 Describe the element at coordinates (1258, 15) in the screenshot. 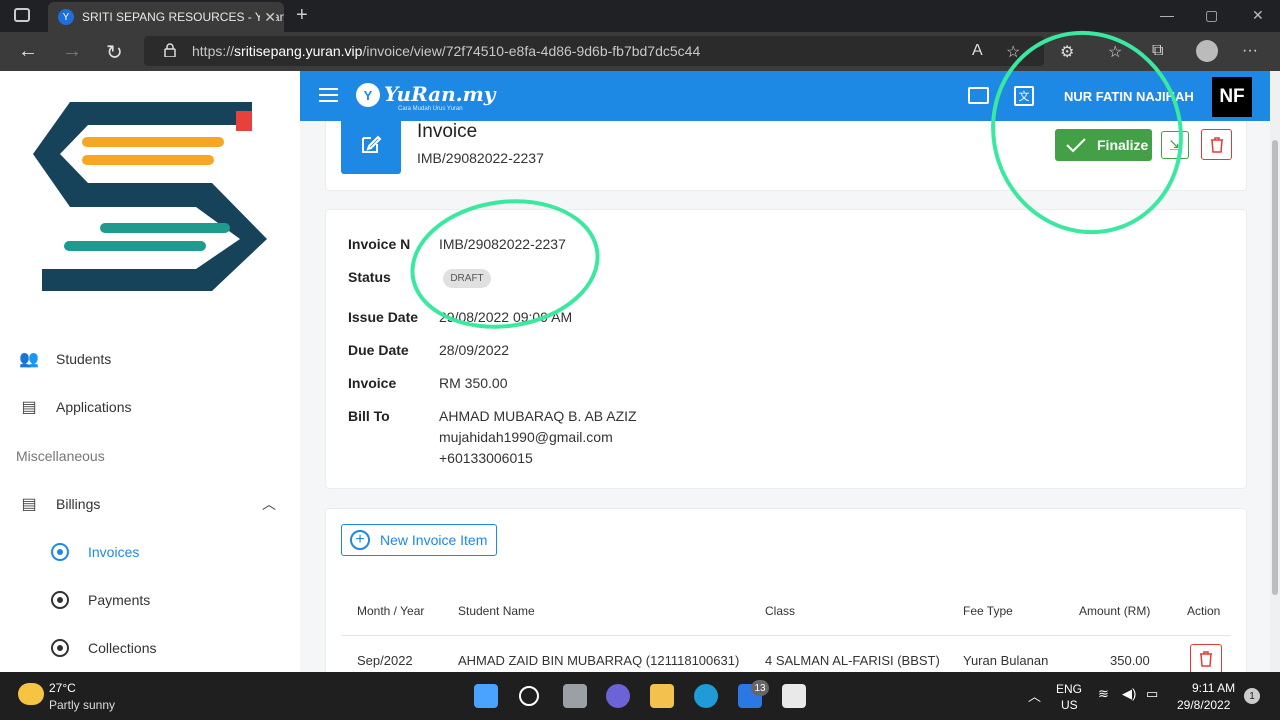

I see `close-window-icon: ✕` at that location.